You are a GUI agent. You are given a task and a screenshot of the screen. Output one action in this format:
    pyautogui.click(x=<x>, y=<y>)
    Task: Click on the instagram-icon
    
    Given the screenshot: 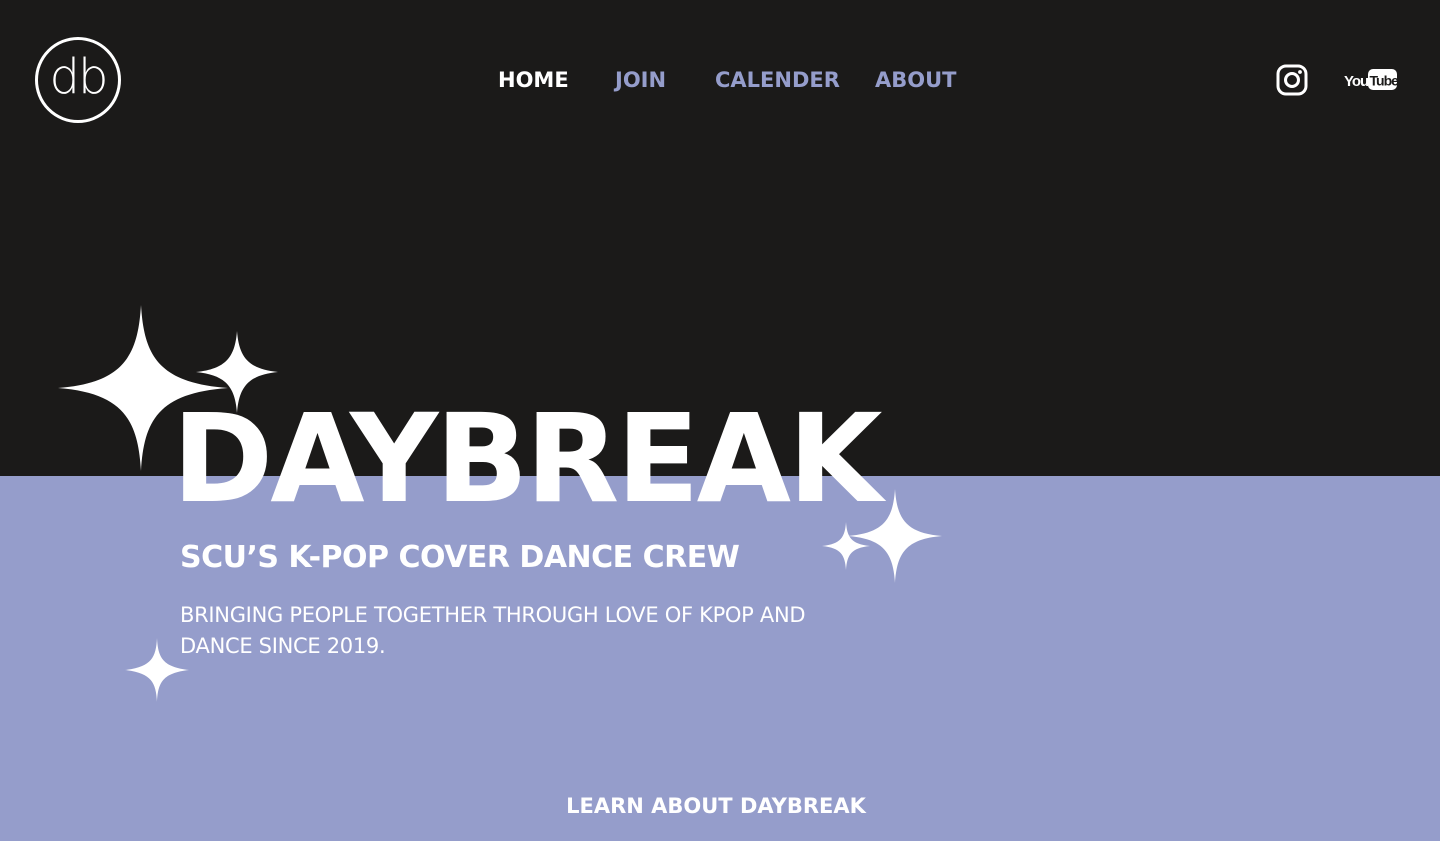 What is the action you would take?
    pyautogui.click(x=1292, y=80)
    